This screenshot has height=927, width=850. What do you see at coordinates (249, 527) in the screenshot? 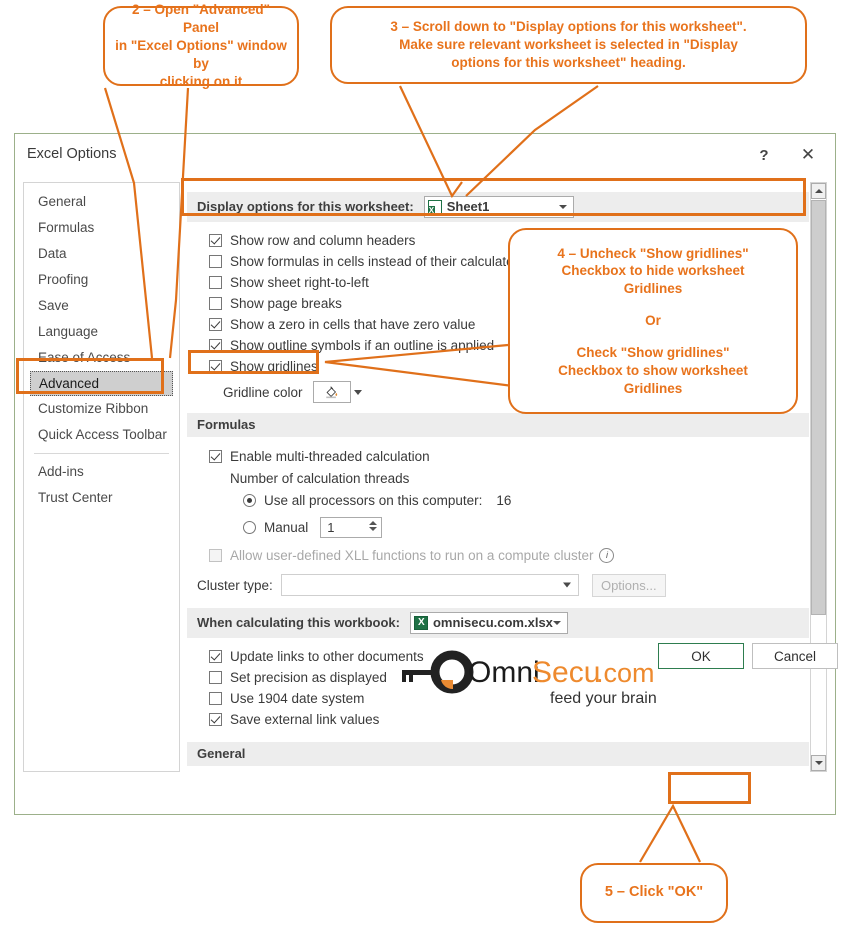
I see `radio-manual-threads` at bounding box center [249, 527].